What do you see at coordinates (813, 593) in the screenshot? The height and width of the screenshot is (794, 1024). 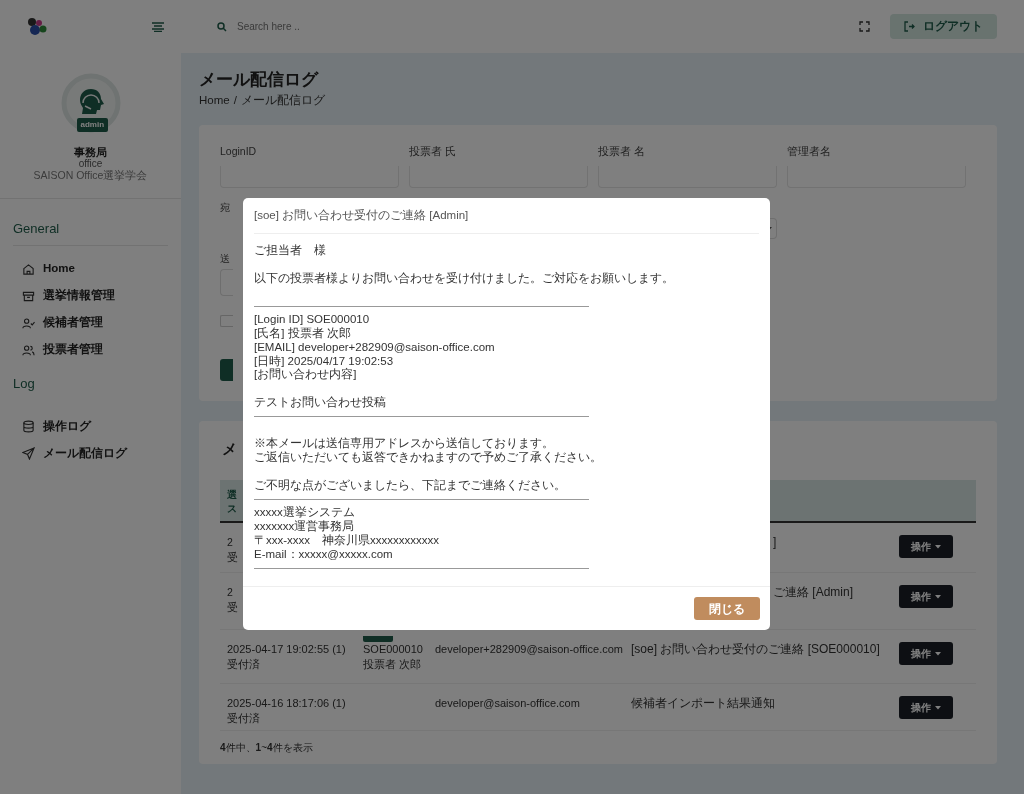 I see `table-cell-text: ご連絡 [Admin]` at bounding box center [813, 593].